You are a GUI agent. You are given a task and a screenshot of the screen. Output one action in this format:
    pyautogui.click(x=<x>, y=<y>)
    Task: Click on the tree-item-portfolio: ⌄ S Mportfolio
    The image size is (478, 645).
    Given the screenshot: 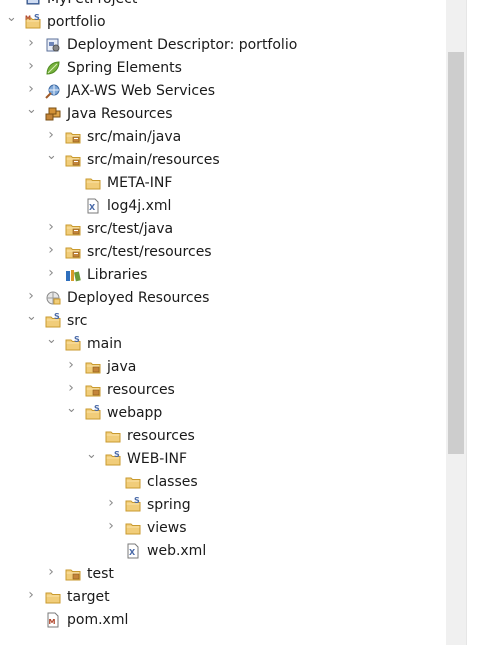 What is the action you would take?
    pyautogui.click(x=223, y=22)
    